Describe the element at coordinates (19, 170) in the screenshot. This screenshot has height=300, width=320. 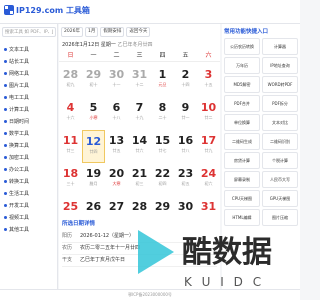
I see `sidebar-item-label: 办公工具` at that location.